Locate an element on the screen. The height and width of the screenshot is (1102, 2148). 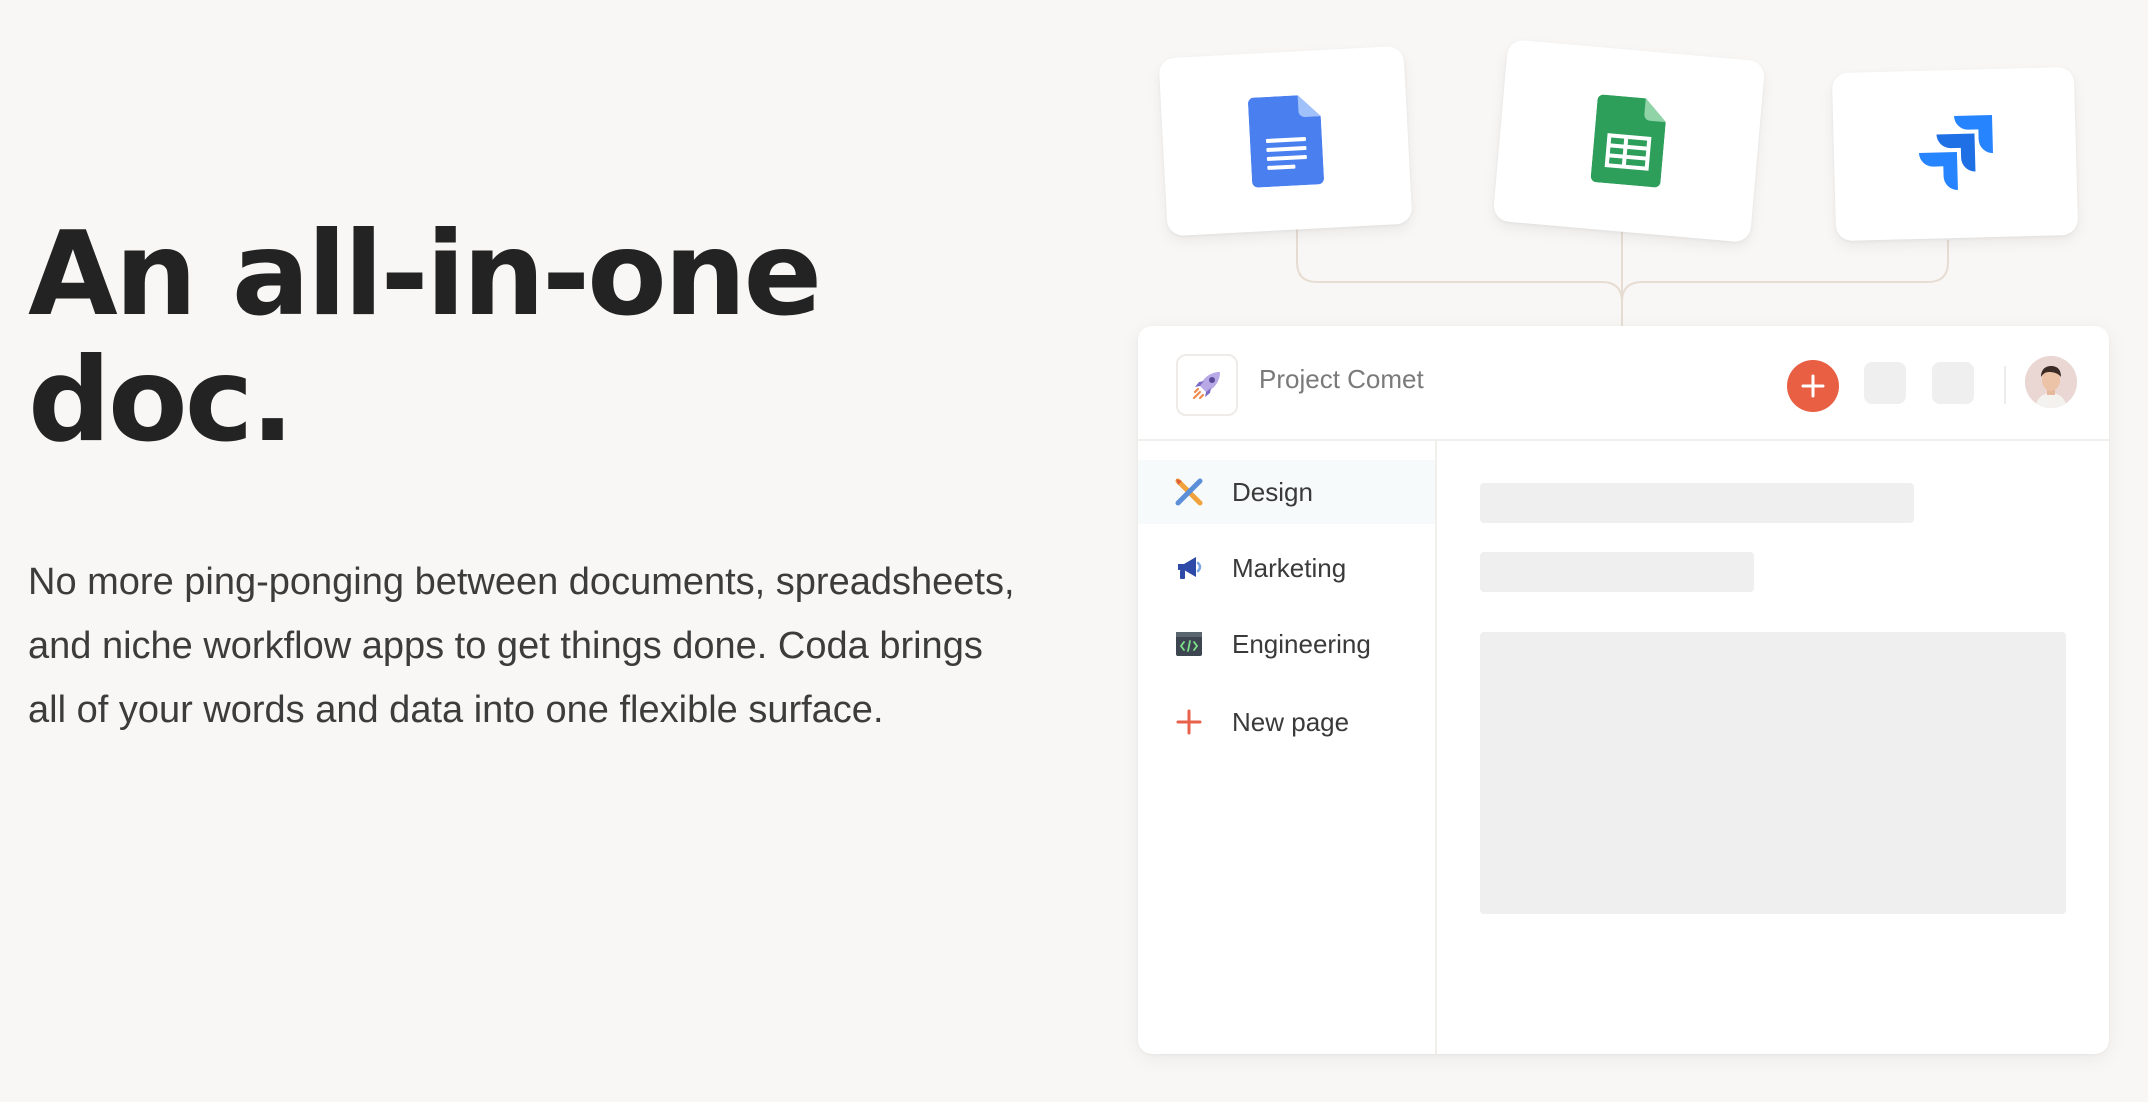
google-sheets-icon is located at coordinates (1628, 141).